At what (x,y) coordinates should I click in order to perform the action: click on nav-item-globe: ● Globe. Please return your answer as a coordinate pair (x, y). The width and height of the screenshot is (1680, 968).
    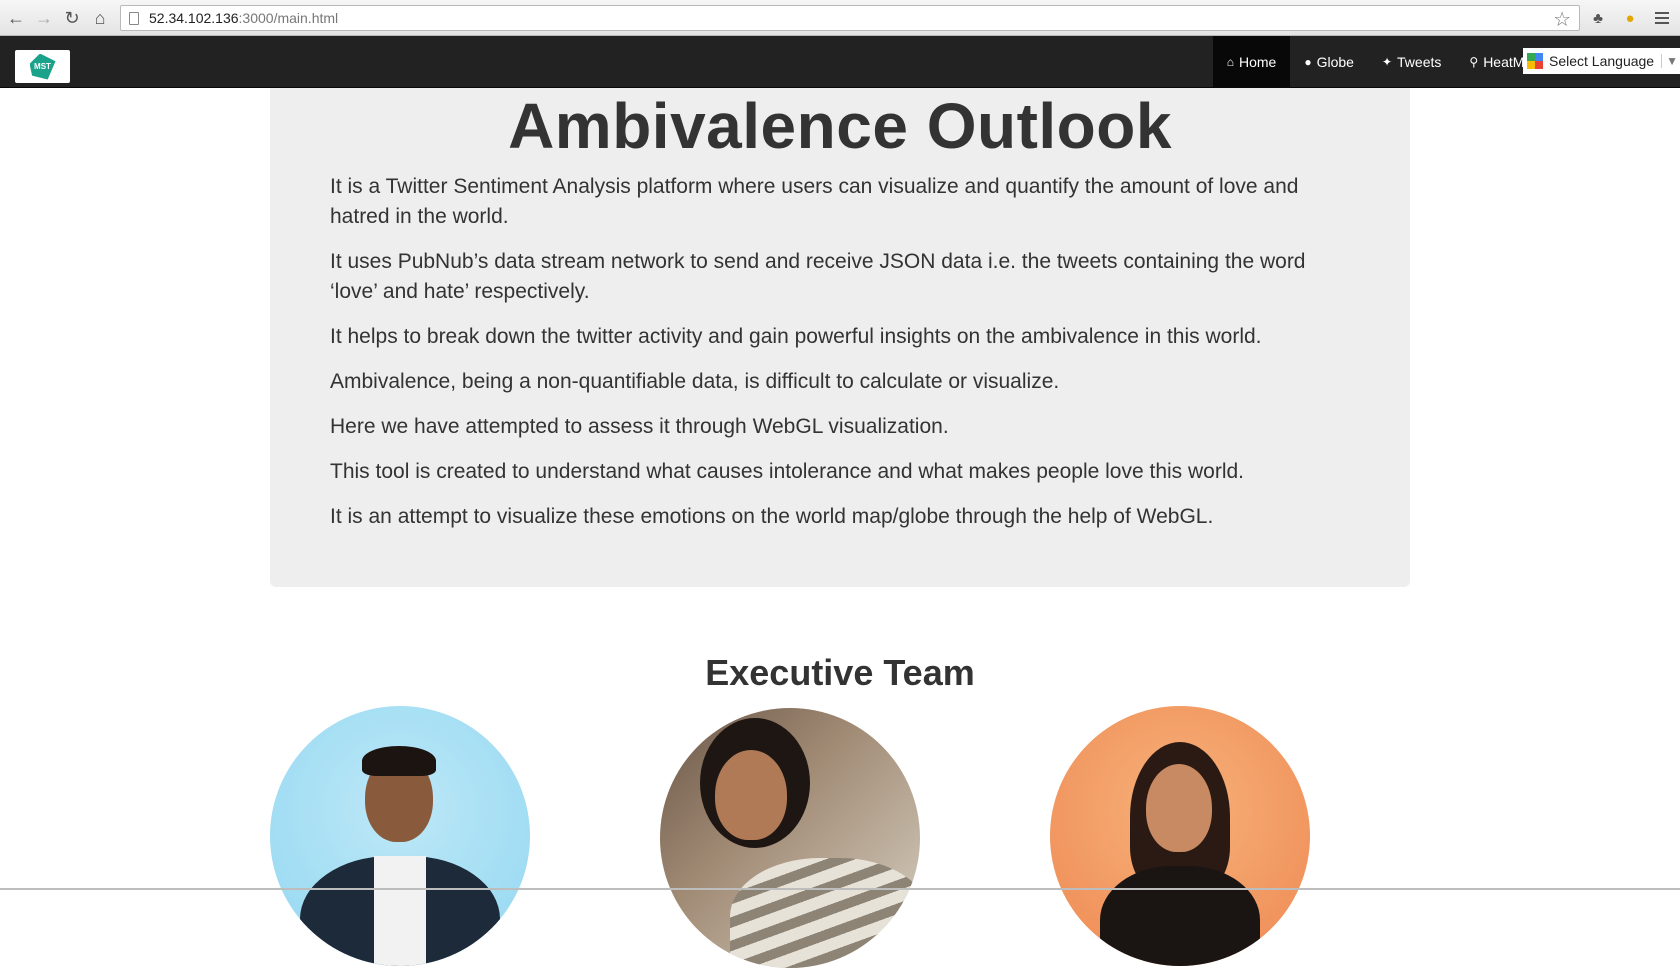
    Looking at the image, I should click on (1329, 61).